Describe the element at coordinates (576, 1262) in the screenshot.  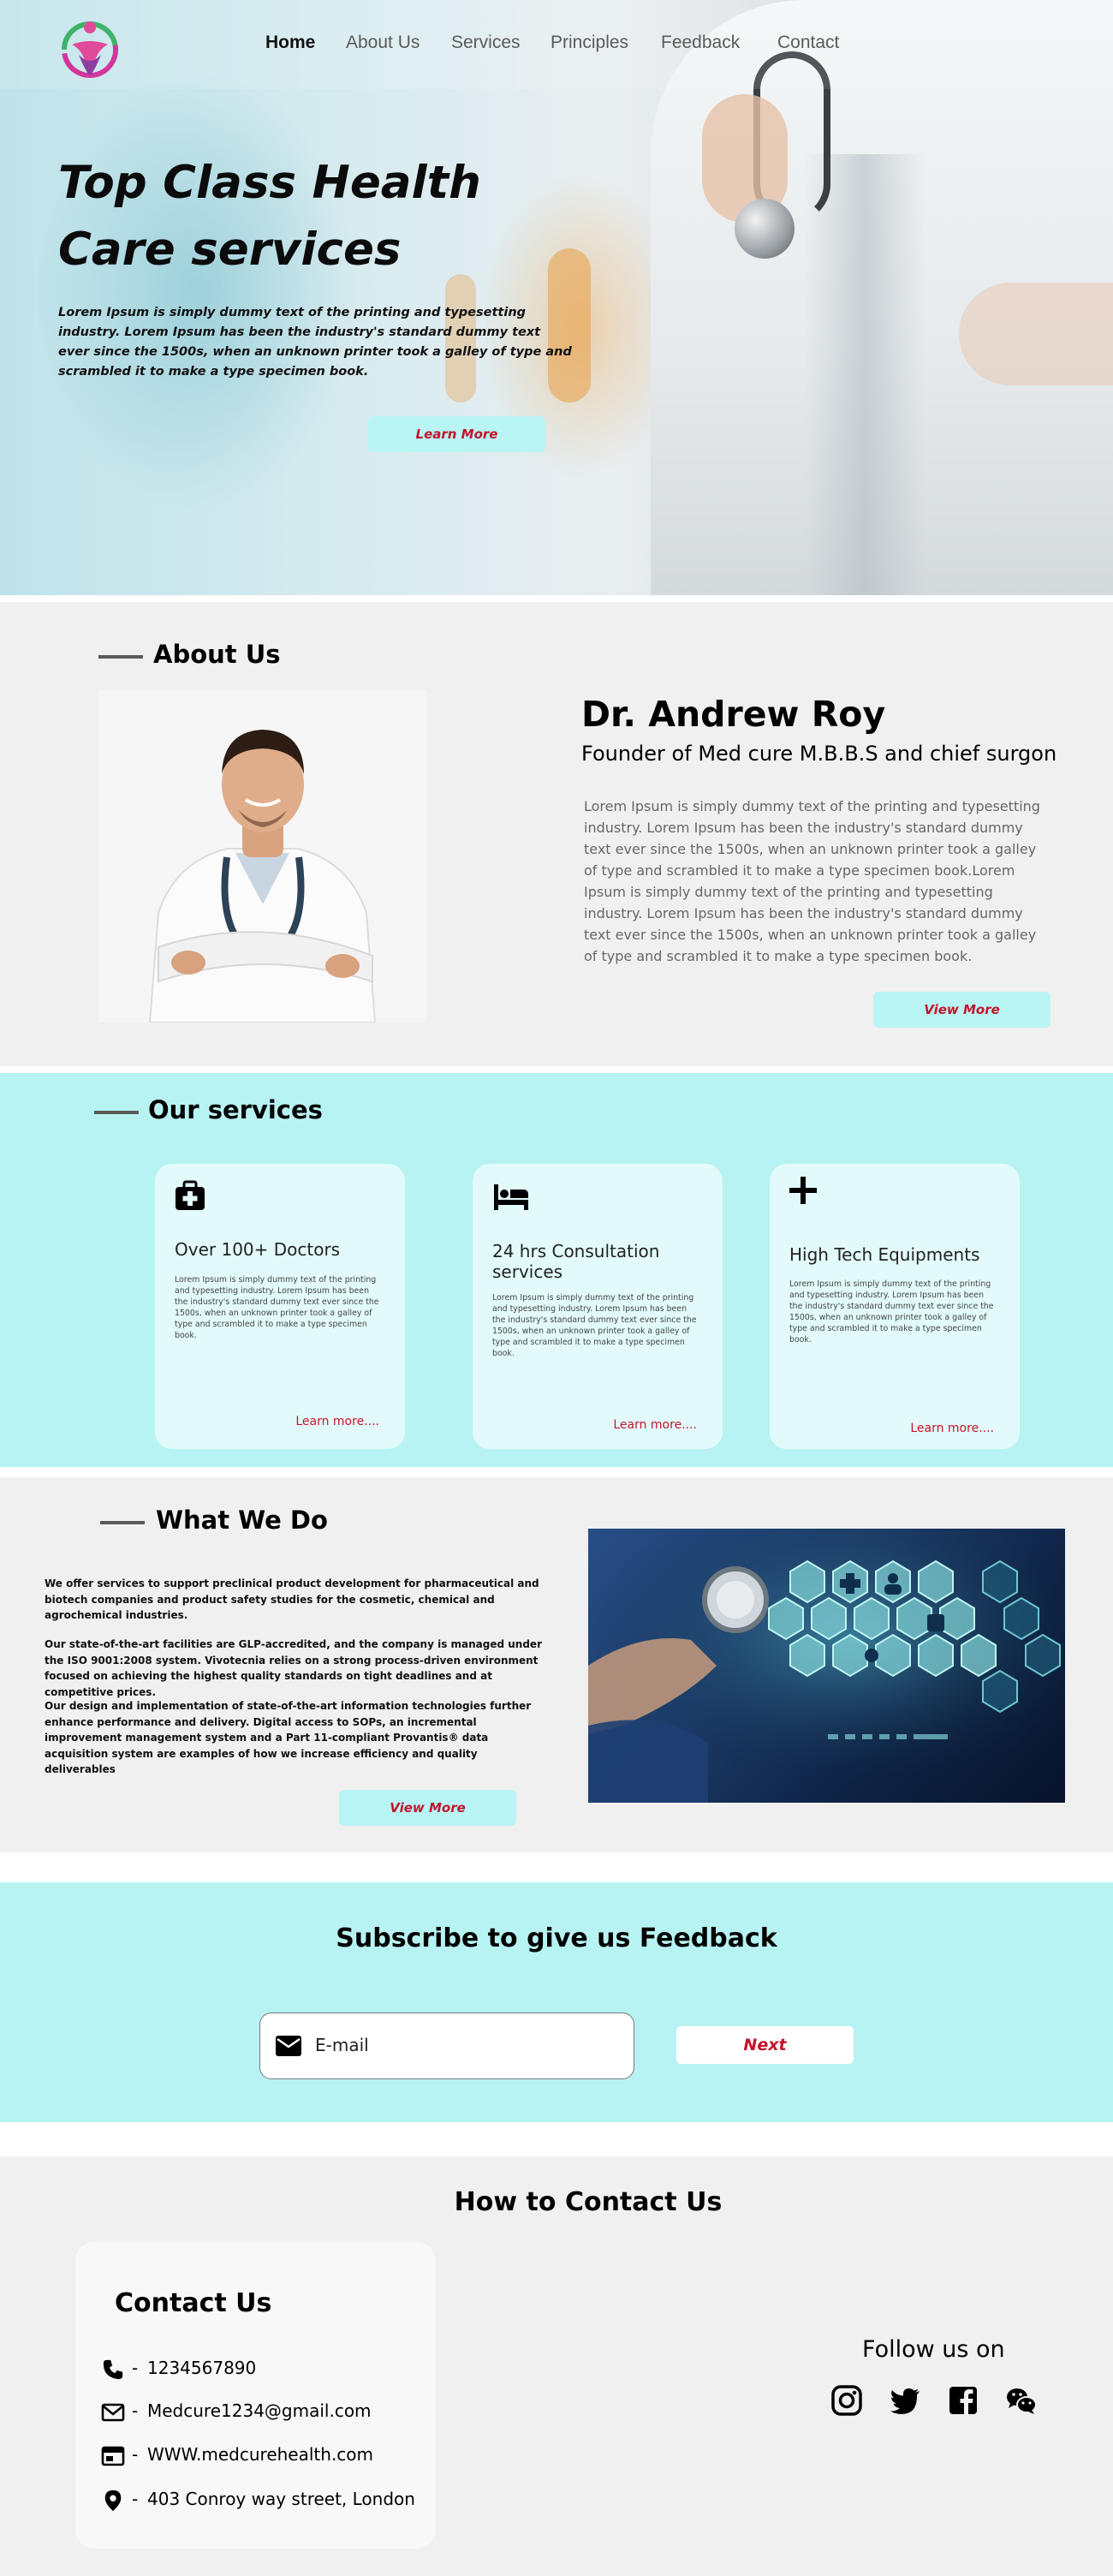
I see `service-card-title: 24 hrs Consultation services` at that location.